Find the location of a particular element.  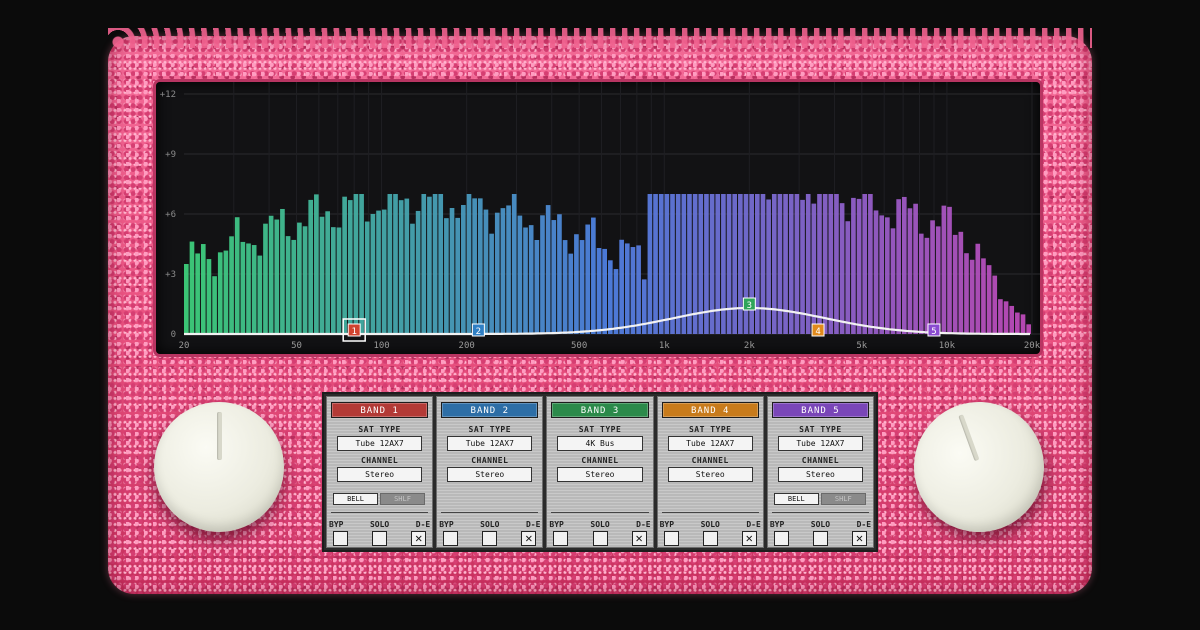

band-header-button: BAND 3 is located at coordinates (600, 410).